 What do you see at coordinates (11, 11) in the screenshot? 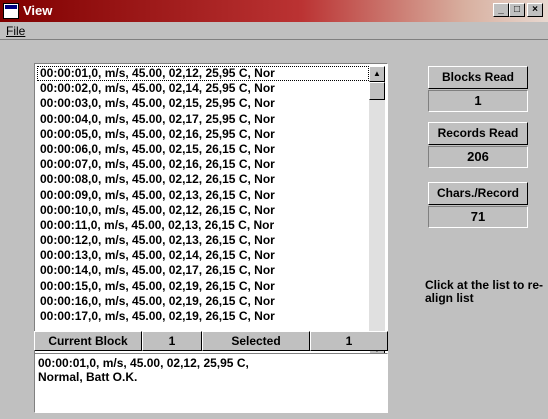
I see `app-icon` at bounding box center [11, 11].